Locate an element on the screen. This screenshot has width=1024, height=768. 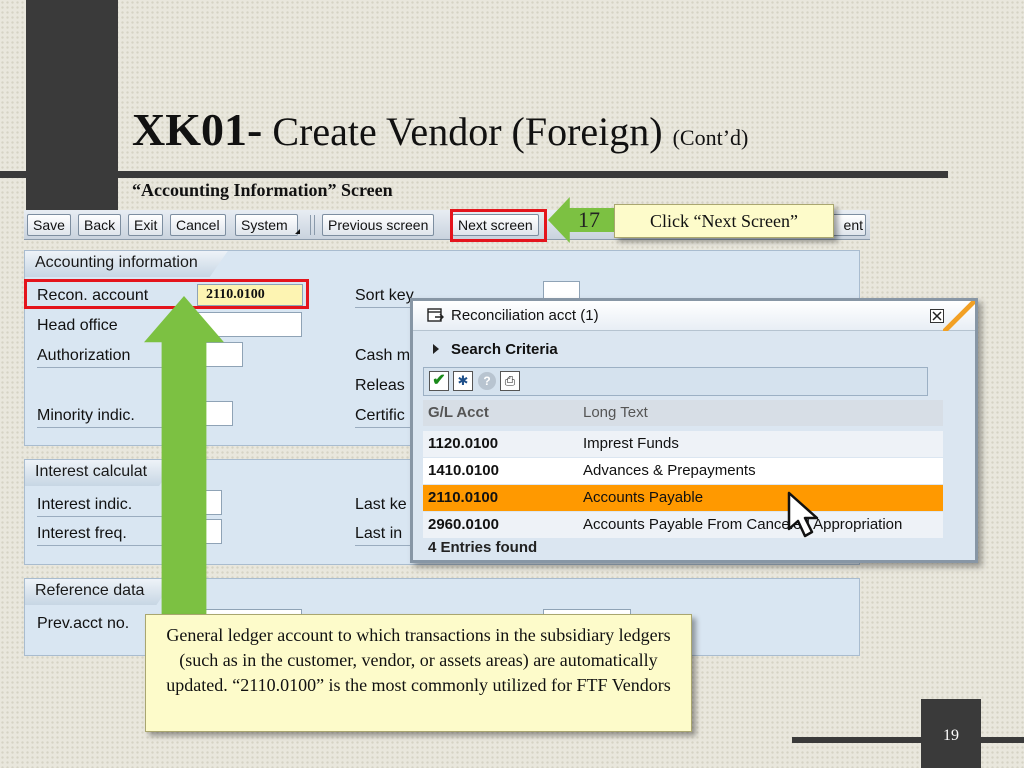
mouse-pointer-icon is located at coordinates (803, 514).